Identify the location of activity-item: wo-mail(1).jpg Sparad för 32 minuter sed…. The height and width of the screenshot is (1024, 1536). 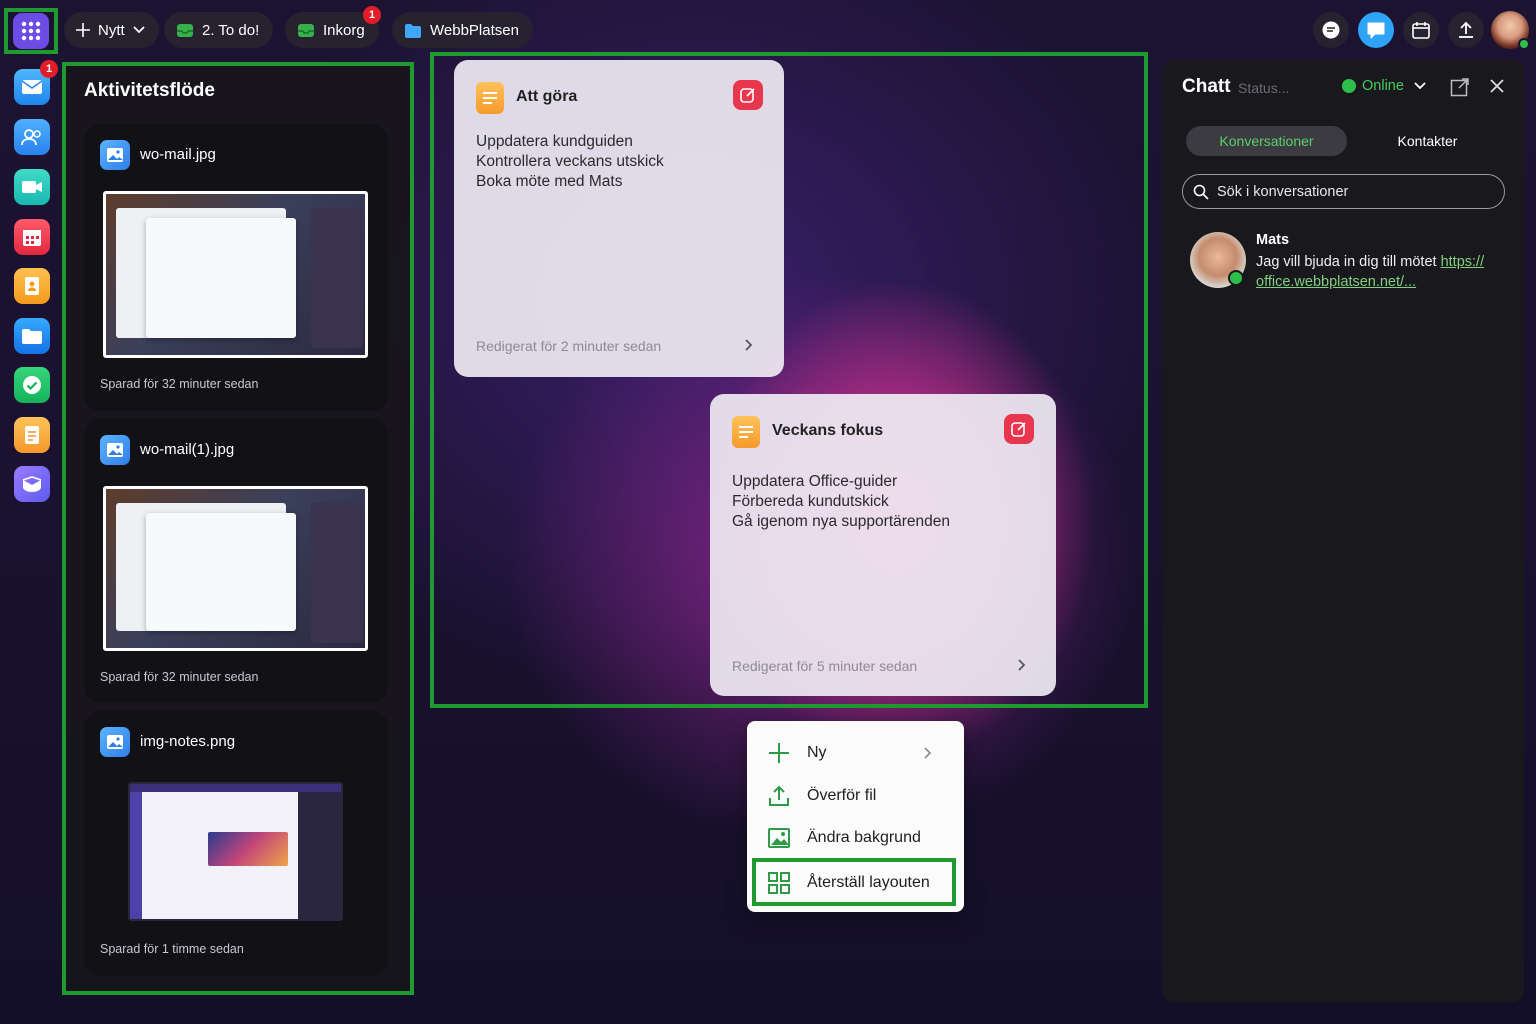
(236, 561).